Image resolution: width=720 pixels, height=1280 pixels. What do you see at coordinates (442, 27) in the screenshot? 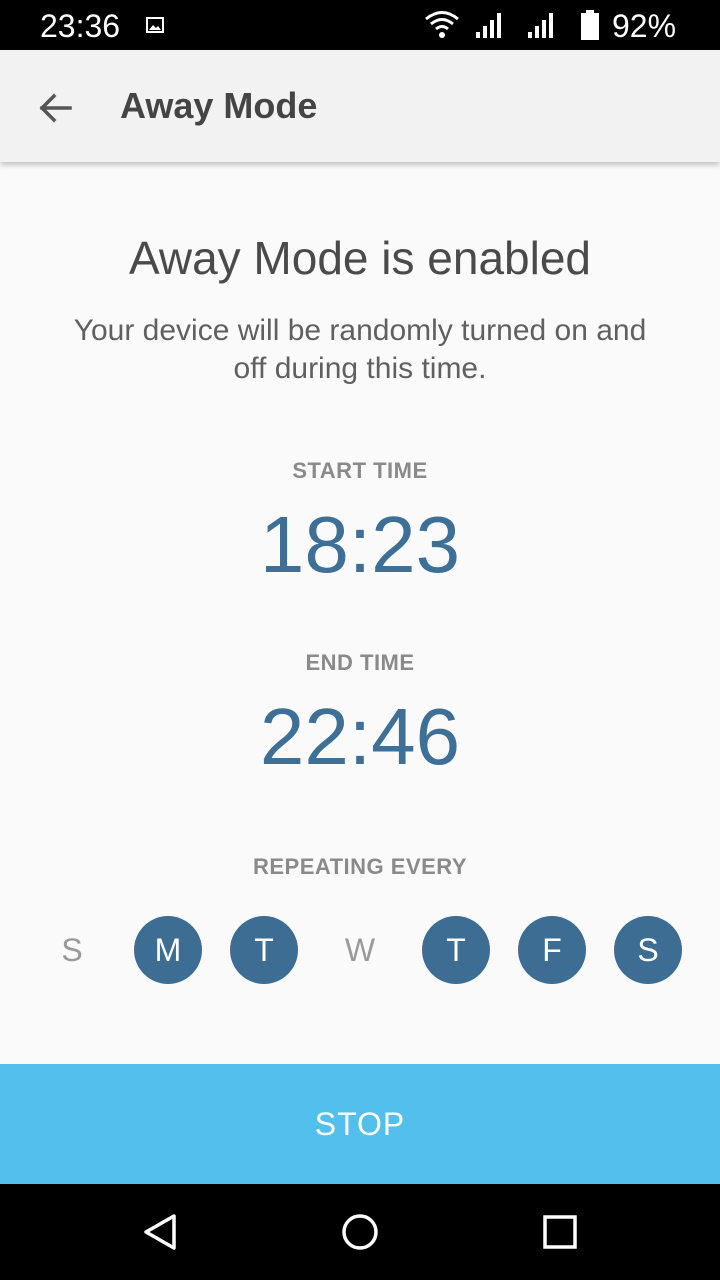
I see `wifi-icon` at bounding box center [442, 27].